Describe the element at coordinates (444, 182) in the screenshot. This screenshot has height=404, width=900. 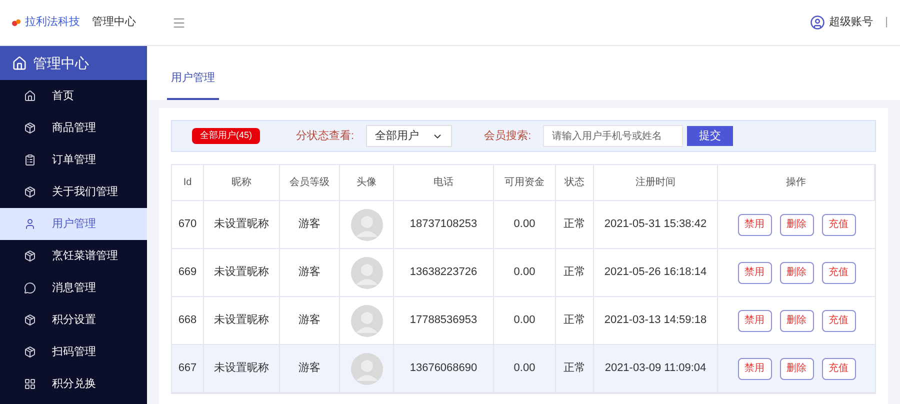
I see `column-header: 电话` at that location.